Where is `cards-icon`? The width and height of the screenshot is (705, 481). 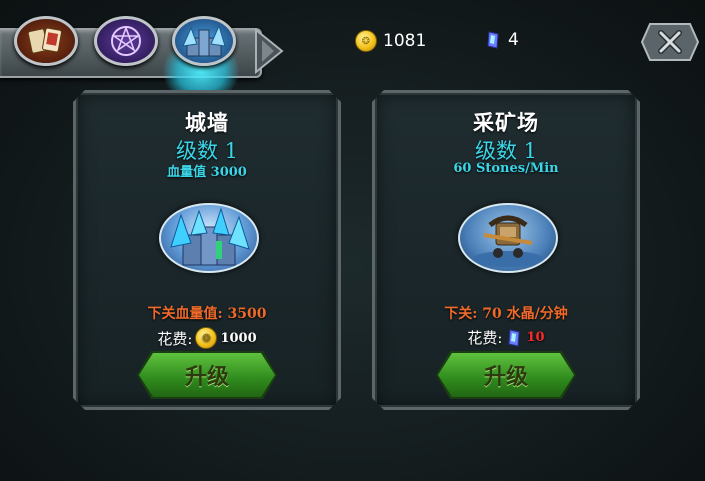
cards-icon is located at coordinates (44, 40).